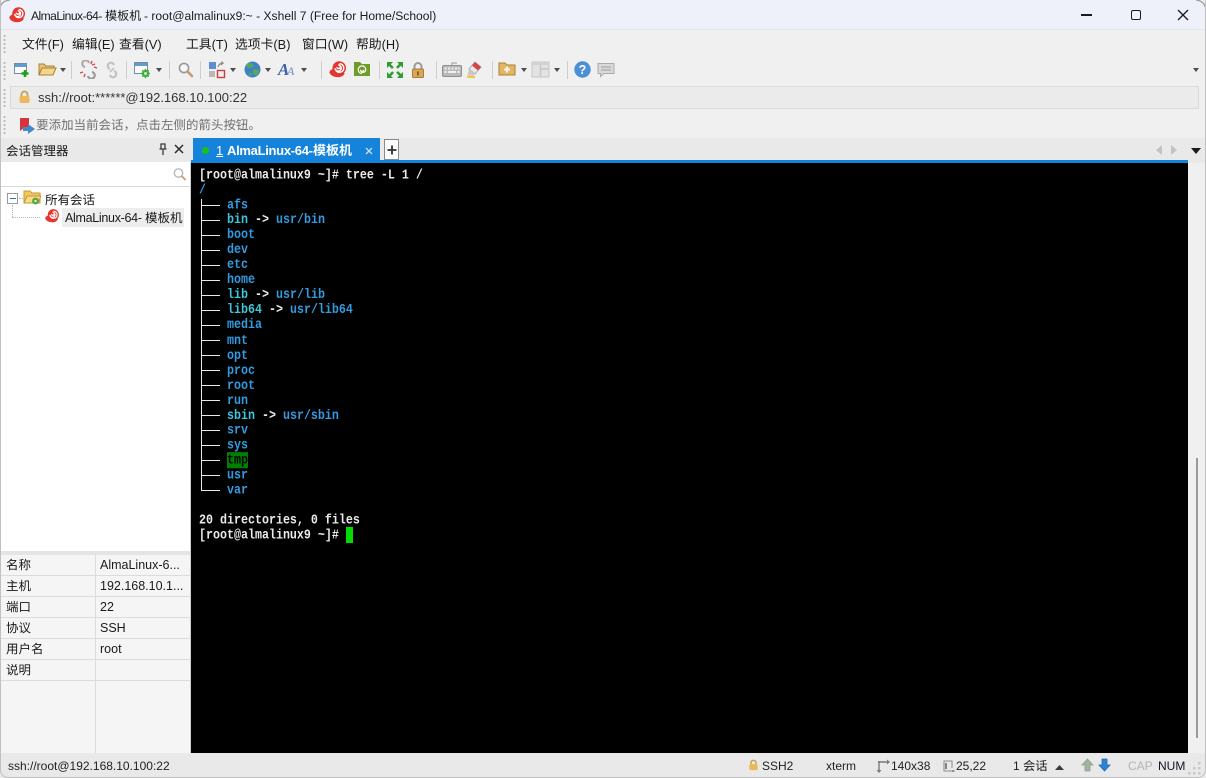 This screenshot has height=778, width=1206. I want to click on svg-text: A, so click(290, 71).